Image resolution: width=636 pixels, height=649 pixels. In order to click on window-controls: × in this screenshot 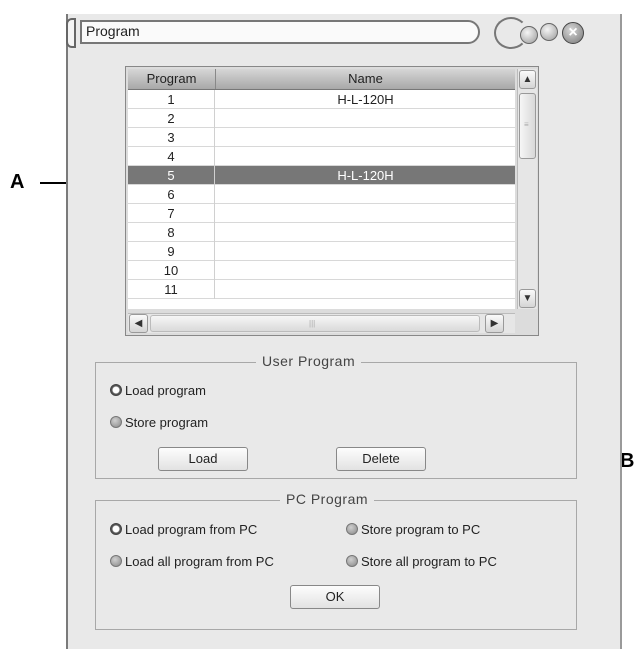, I will do `click(544, 33)`.